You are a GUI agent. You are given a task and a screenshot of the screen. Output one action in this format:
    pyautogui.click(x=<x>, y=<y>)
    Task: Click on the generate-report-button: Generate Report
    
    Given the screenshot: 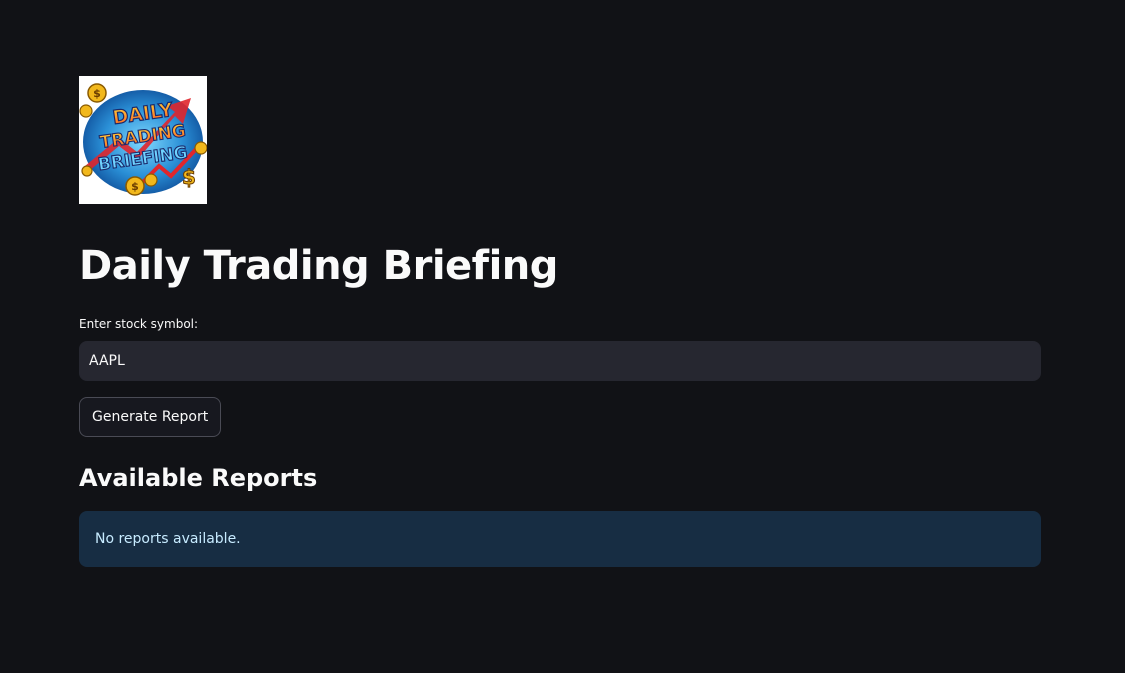 What is the action you would take?
    pyautogui.click(x=150, y=417)
    